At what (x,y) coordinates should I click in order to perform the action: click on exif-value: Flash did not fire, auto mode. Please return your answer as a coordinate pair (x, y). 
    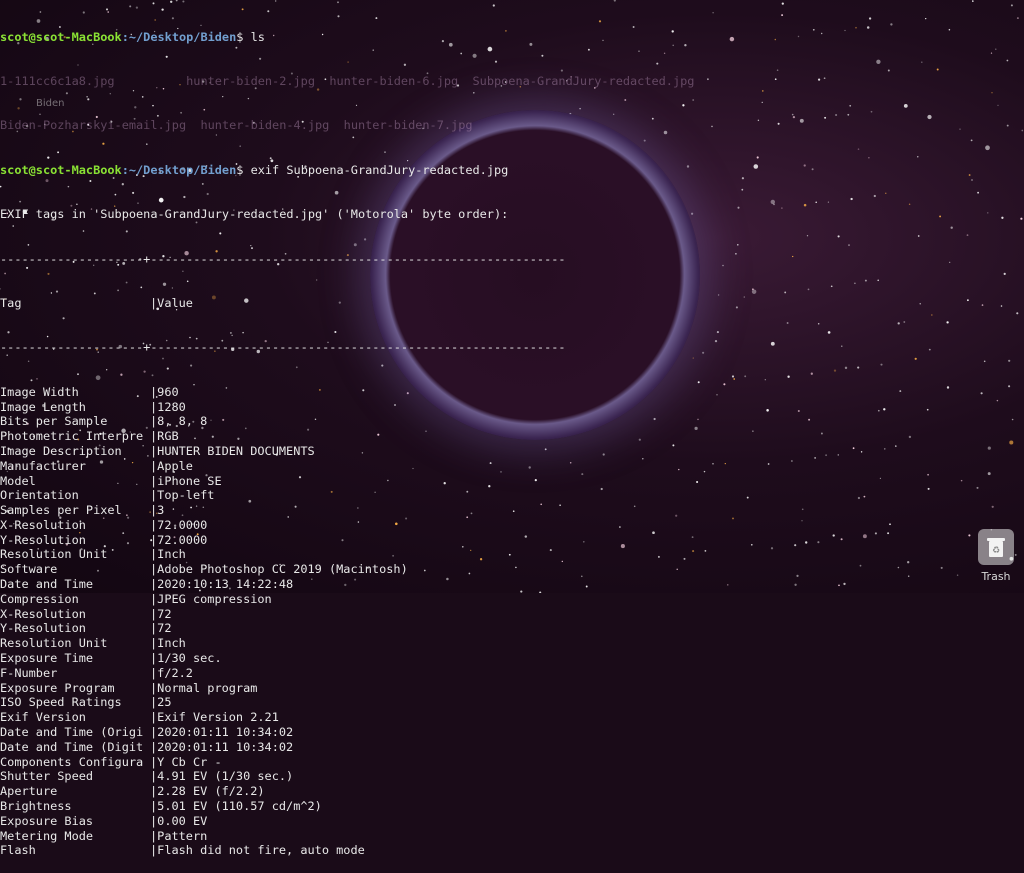
    Looking at the image, I should click on (261, 850).